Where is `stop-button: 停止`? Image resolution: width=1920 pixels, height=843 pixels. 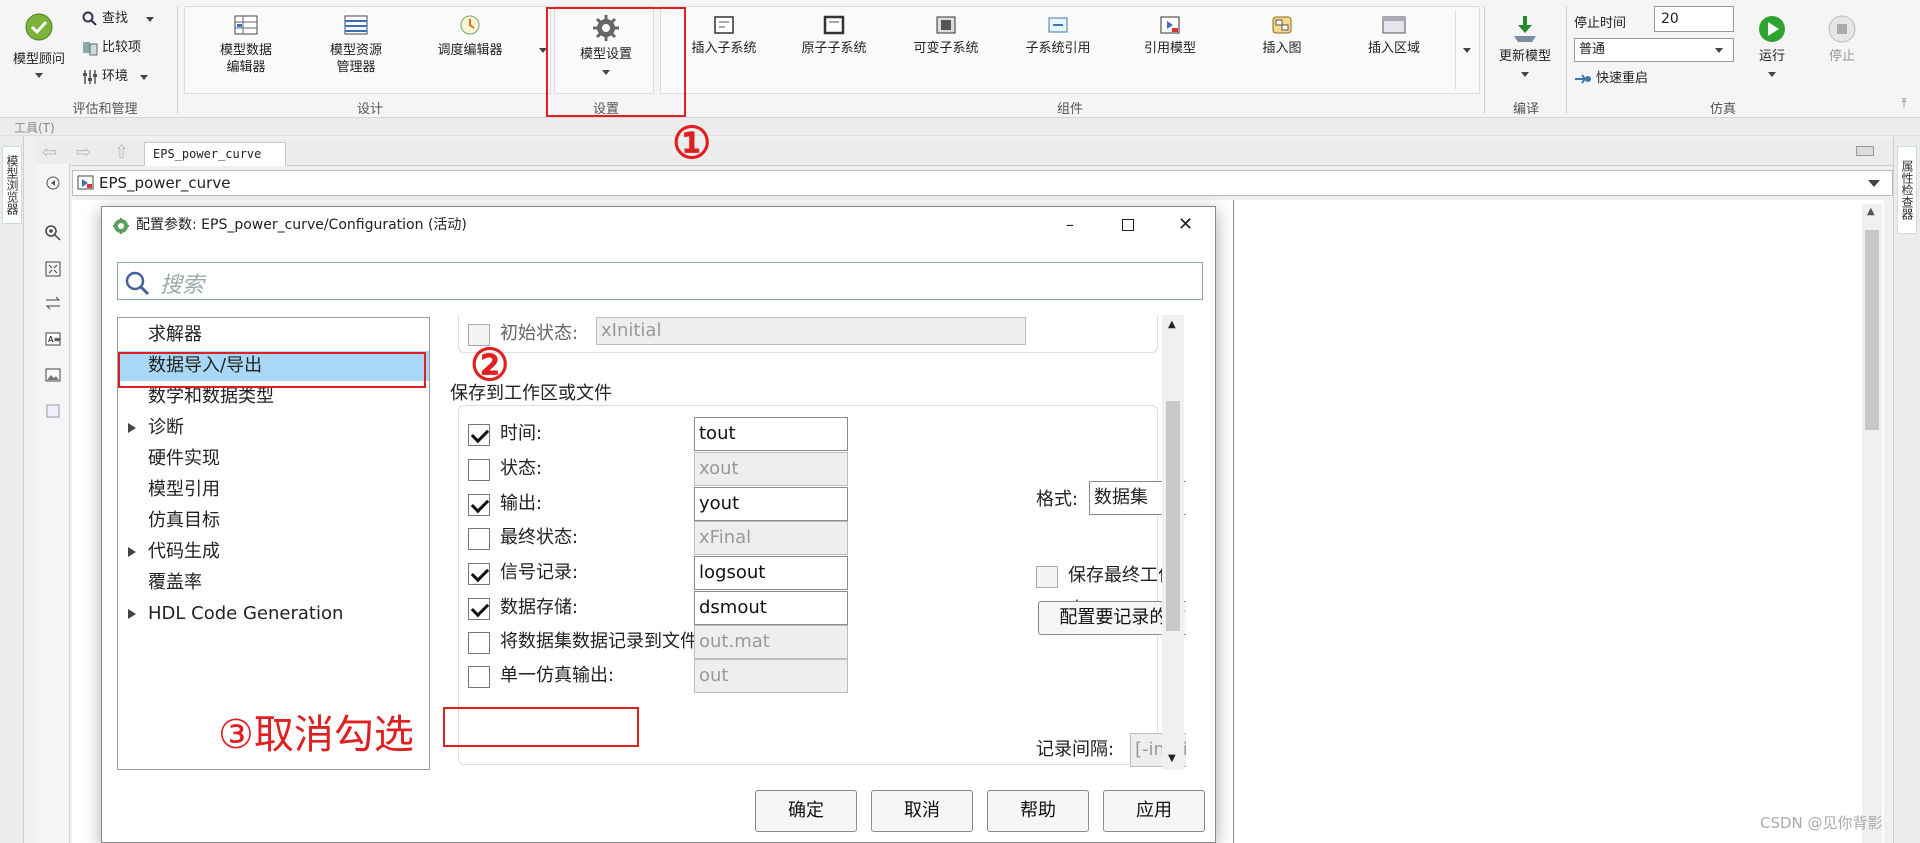 stop-button: 停止 is located at coordinates (1842, 50).